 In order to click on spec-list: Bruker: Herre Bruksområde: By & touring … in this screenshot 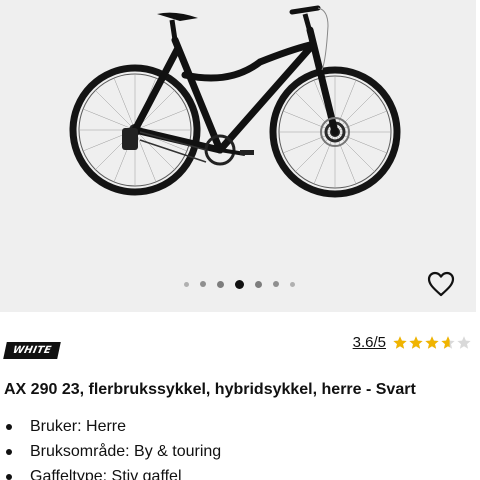, I will do `click(113, 447)`.